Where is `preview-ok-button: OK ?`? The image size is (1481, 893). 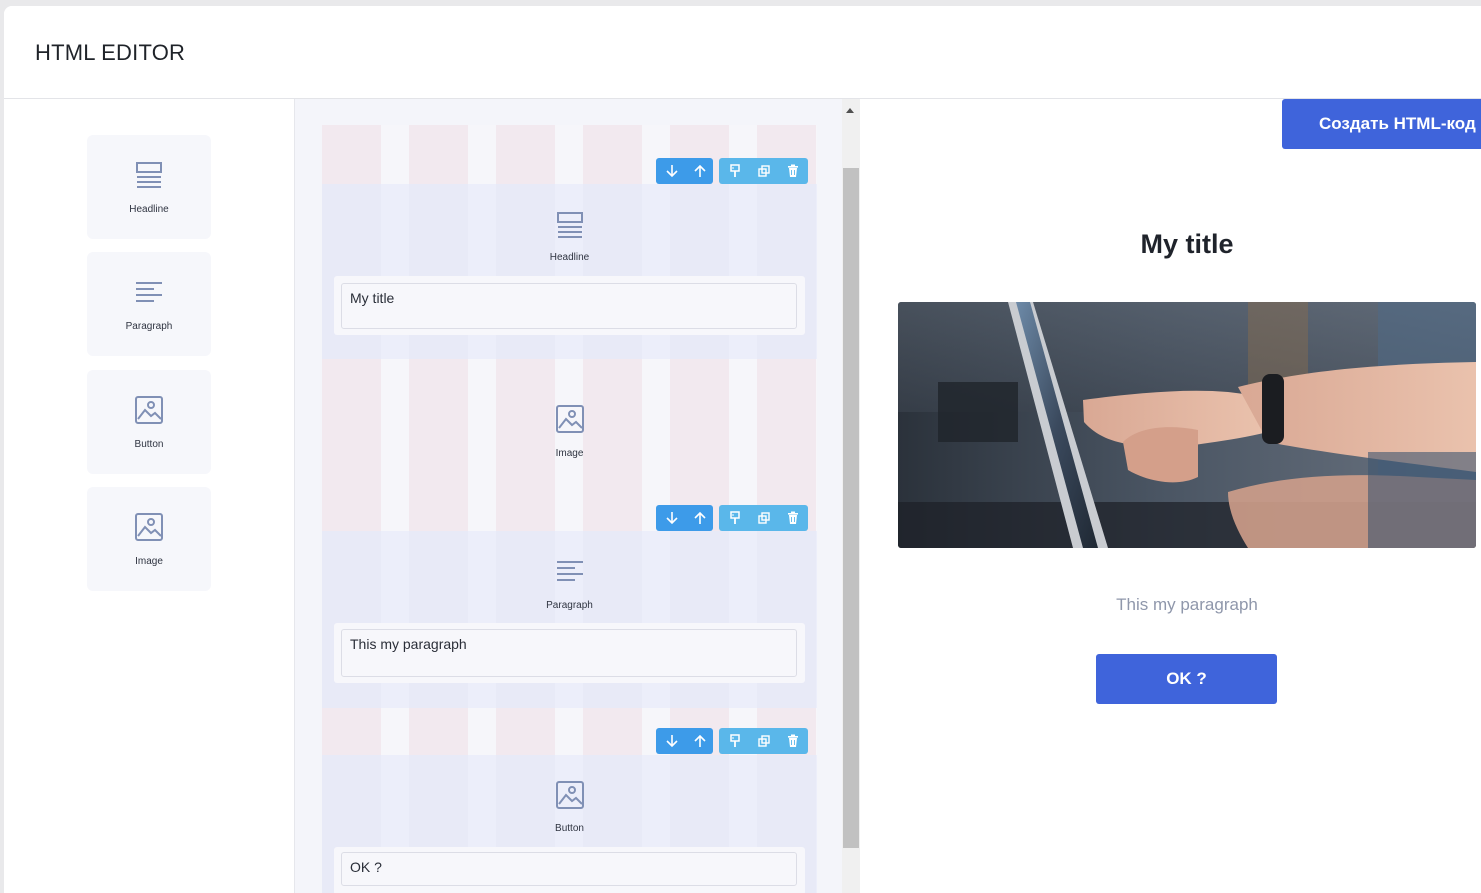 preview-ok-button: OK ? is located at coordinates (1186, 679).